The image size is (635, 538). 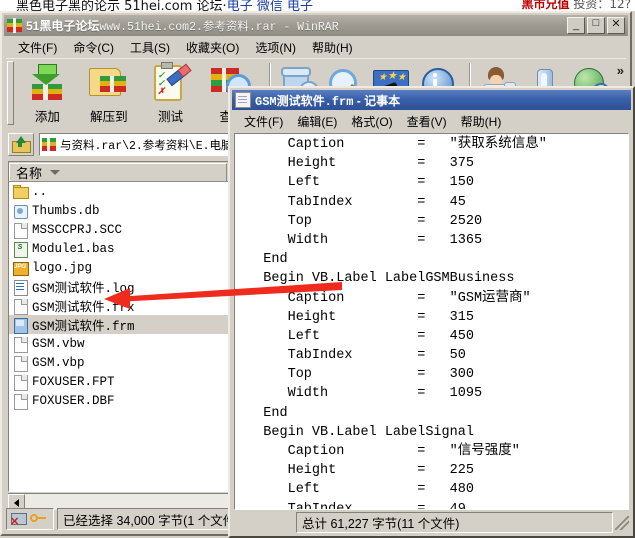 I want to click on file-name: FOXUSER.DBF, so click(x=73, y=400).